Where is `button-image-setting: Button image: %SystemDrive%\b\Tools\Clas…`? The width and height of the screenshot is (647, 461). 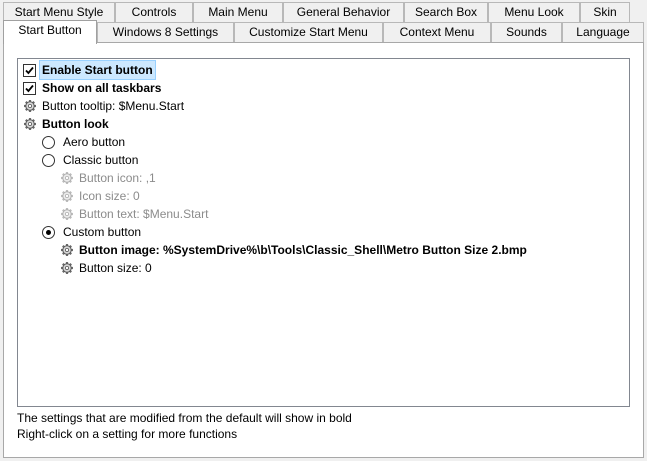
button-image-setting: Button image: %SystemDrive%\b\Tools\Clas… is located at coordinates (294, 250).